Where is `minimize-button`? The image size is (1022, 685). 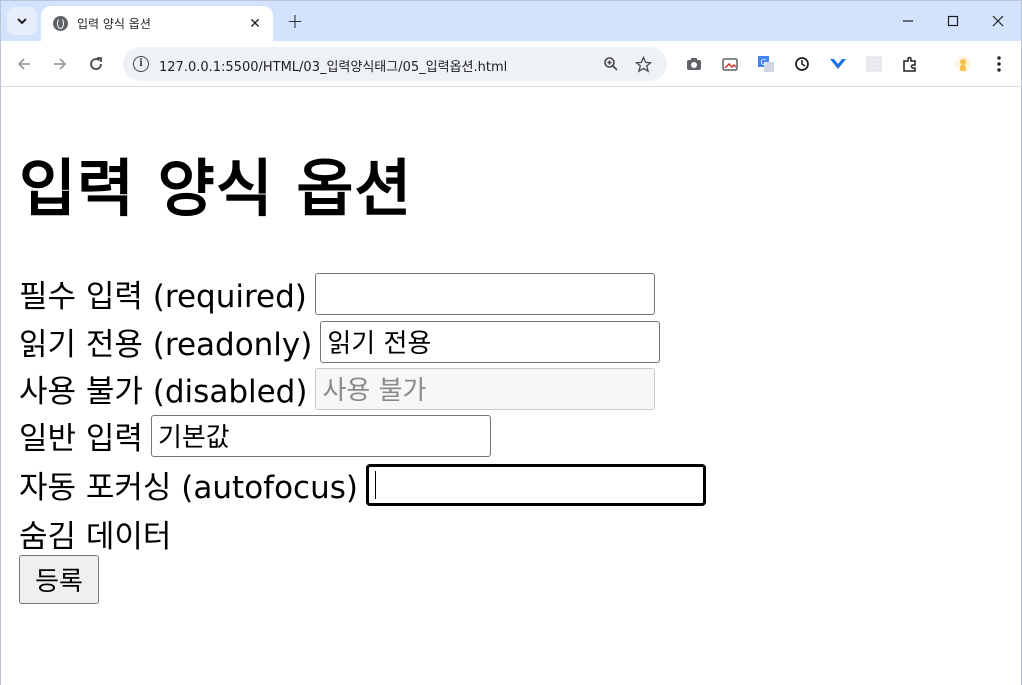 minimize-button is located at coordinates (908, 21).